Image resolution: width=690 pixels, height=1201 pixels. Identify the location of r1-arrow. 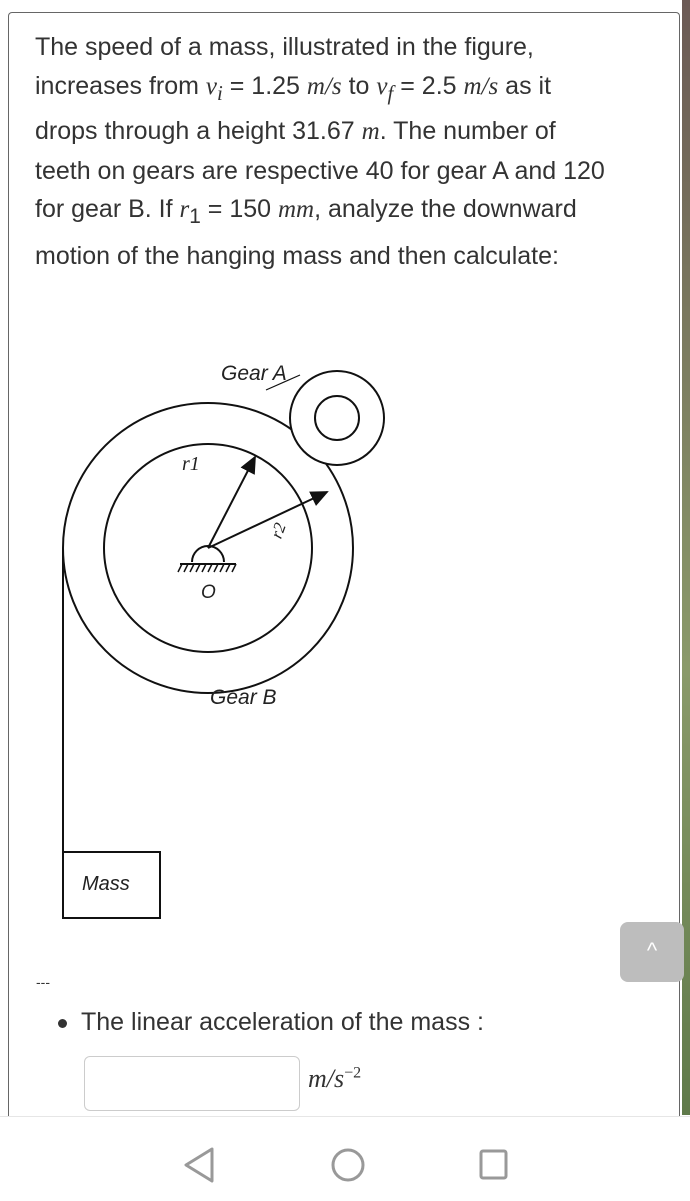
(231, 502).